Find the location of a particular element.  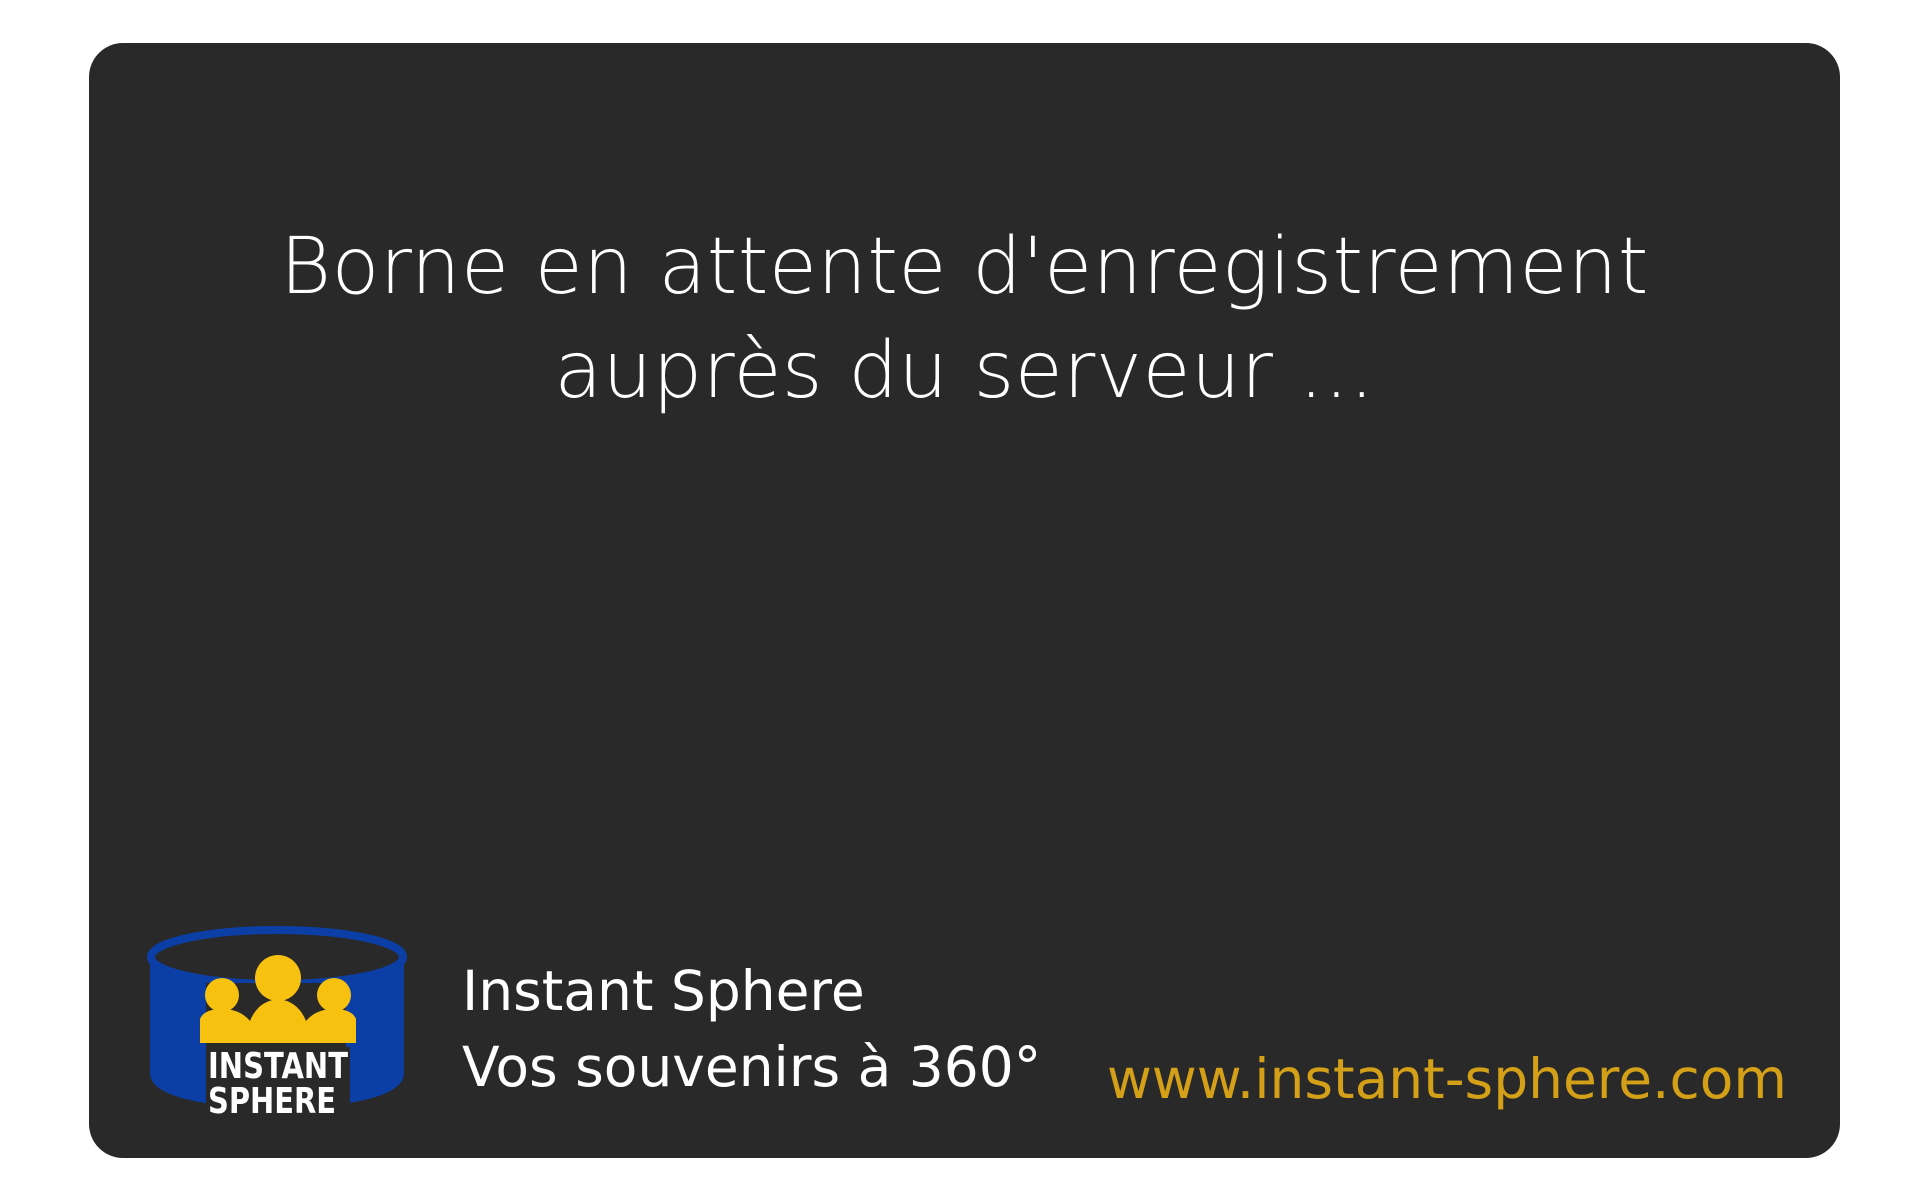

brand-block: Instant Sphere Vos souvenirs à 360° is located at coordinates (751, 1029).